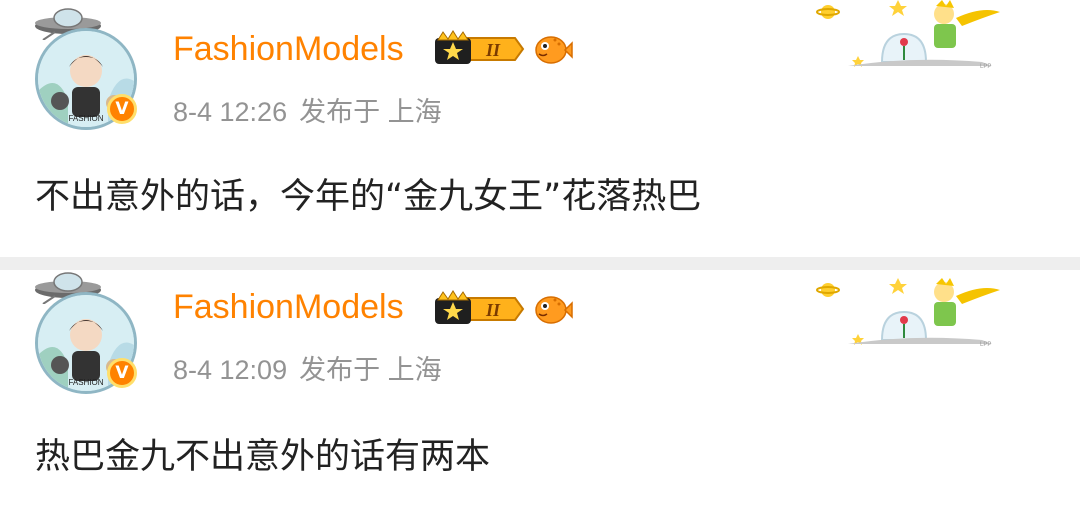  What do you see at coordinates (262, 453) in the screenshot?
I see `post-content: 热巴金九不出意外的话有两本` at bounding box center [262, 453].